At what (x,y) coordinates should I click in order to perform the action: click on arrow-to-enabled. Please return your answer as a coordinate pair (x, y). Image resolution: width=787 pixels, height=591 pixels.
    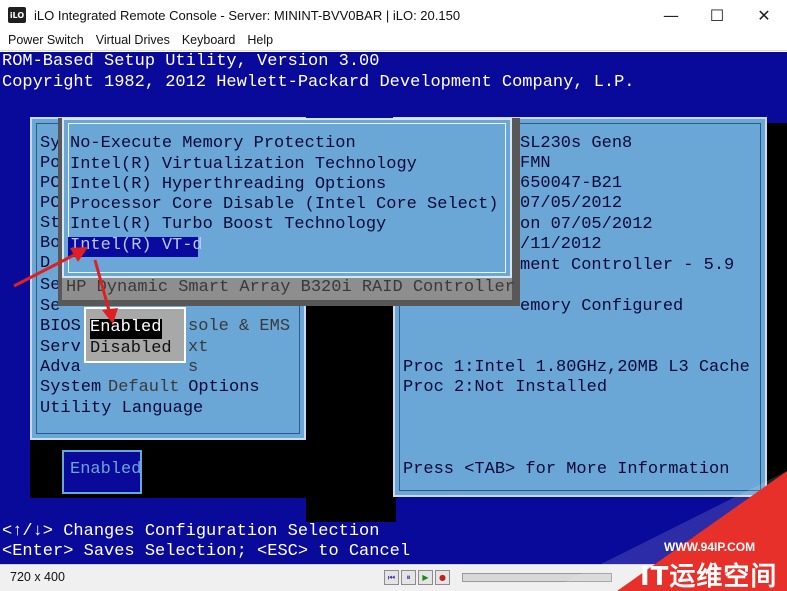
    Looking at the image, I should click on (102, 287).